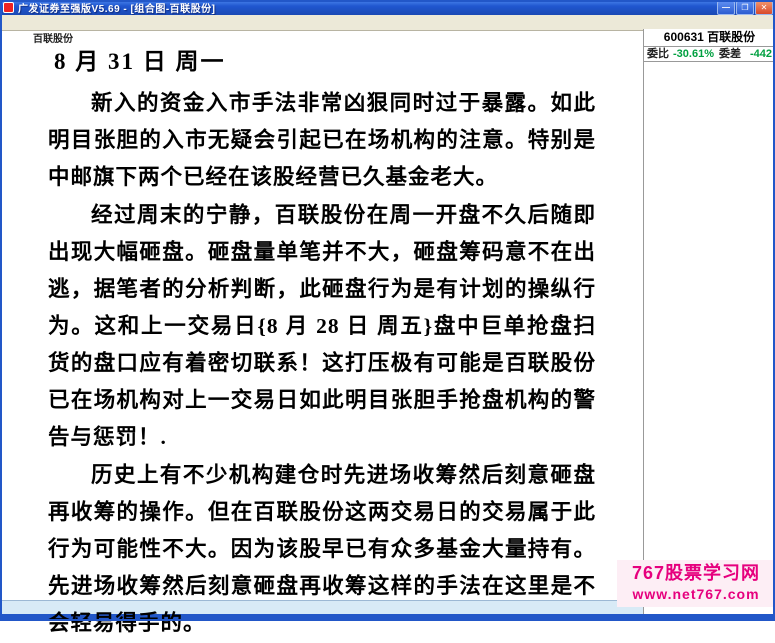 This screenshot has height=643, width=775. What do you see at coordinates (387, 7) in the screenshot?
I see `window-titlebar: 广发证券至强版V5.69 - [组合图-百联股份] — ❐ ✕` at bounding box center [387, 7].